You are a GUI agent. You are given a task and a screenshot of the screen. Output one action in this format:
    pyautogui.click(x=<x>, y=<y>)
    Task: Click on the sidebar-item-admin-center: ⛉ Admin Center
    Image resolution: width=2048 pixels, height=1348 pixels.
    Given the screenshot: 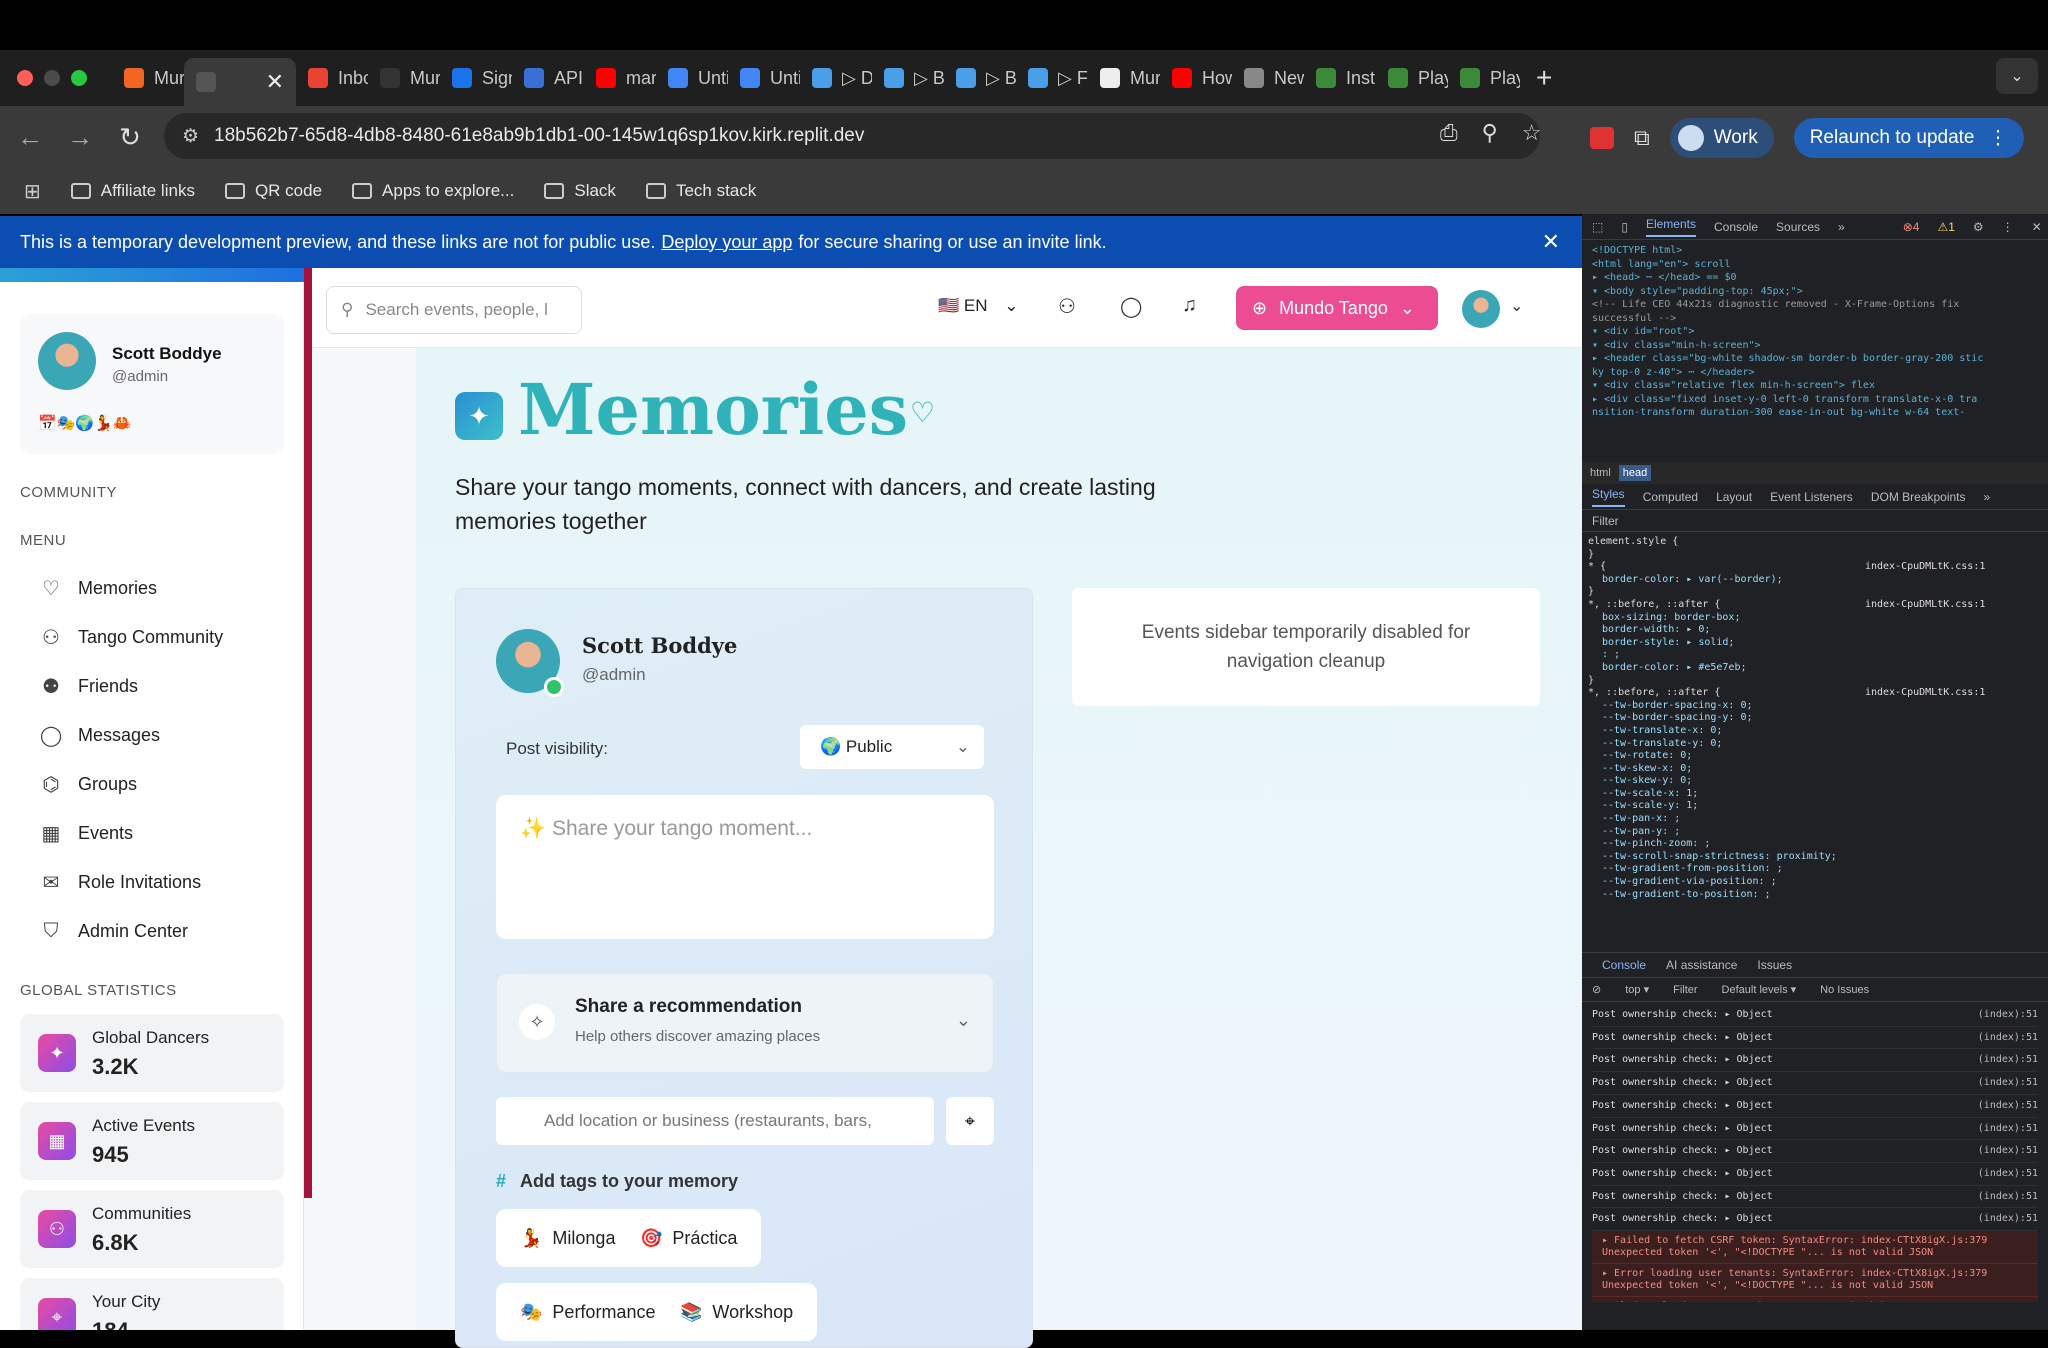 What is the action you would take?
    pyautogui.click(x=152, y=931)
    